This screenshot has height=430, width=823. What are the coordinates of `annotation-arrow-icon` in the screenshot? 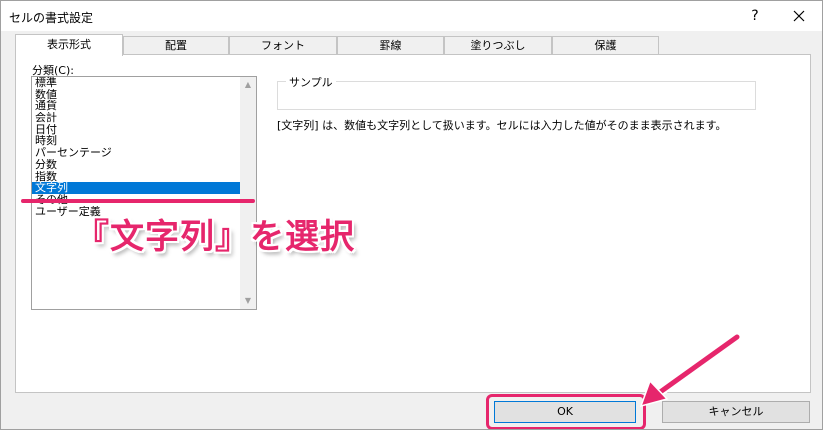 It's located at (690, 370).